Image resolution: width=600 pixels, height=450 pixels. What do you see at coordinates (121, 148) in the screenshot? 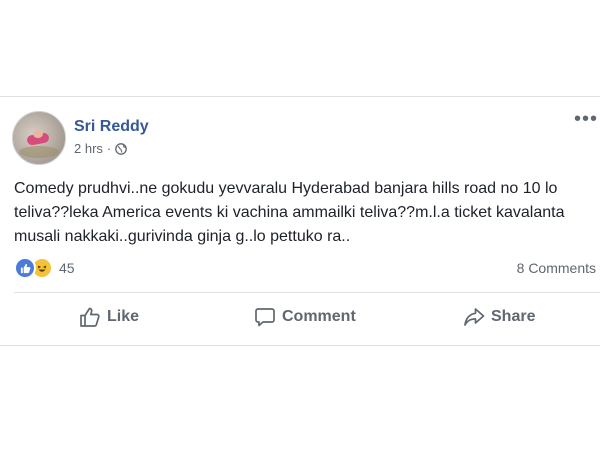
I see `globe-icon` at bounding box center [121, 148].